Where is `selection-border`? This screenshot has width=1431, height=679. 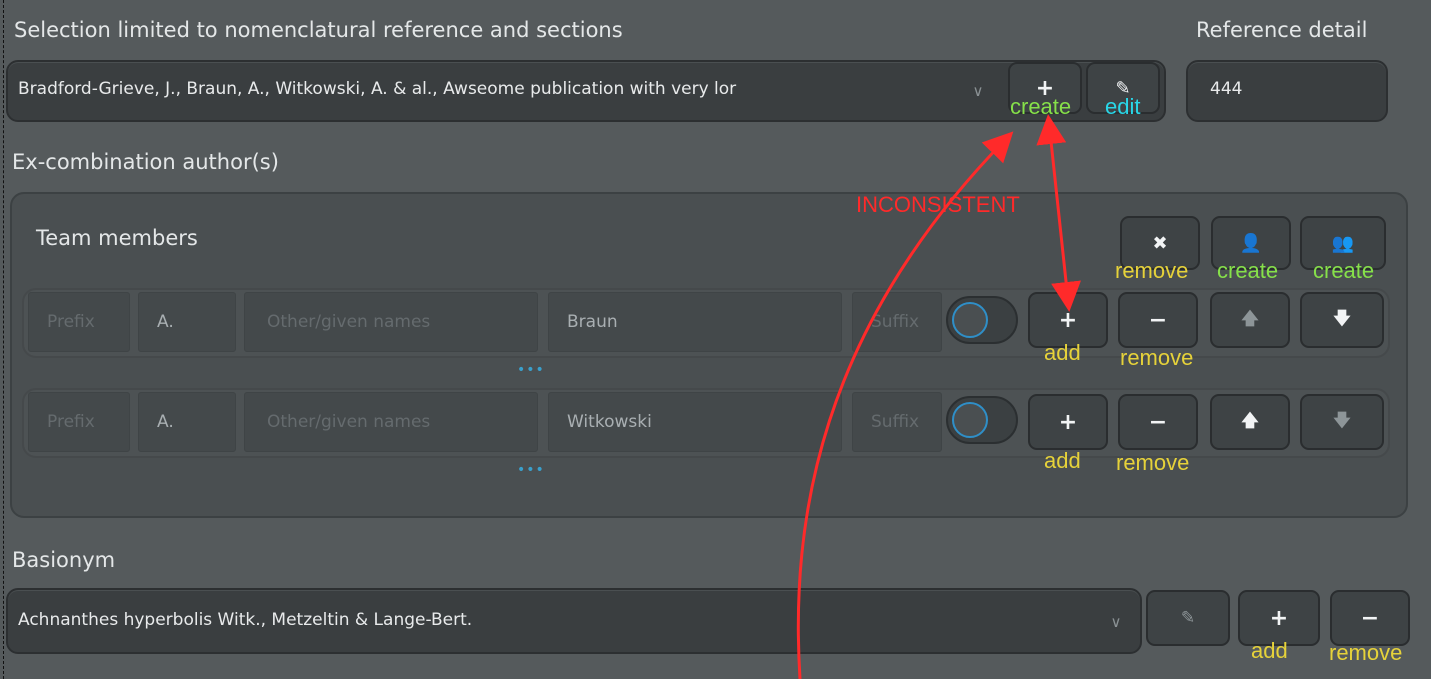 selection-border is located at coordinates (3, 339).